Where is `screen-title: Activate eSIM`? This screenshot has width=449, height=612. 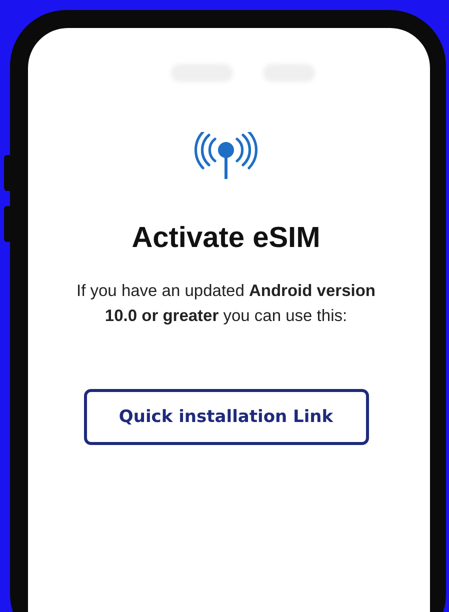
screen-title: Activate eSIM is located at coordinates (226, 238).